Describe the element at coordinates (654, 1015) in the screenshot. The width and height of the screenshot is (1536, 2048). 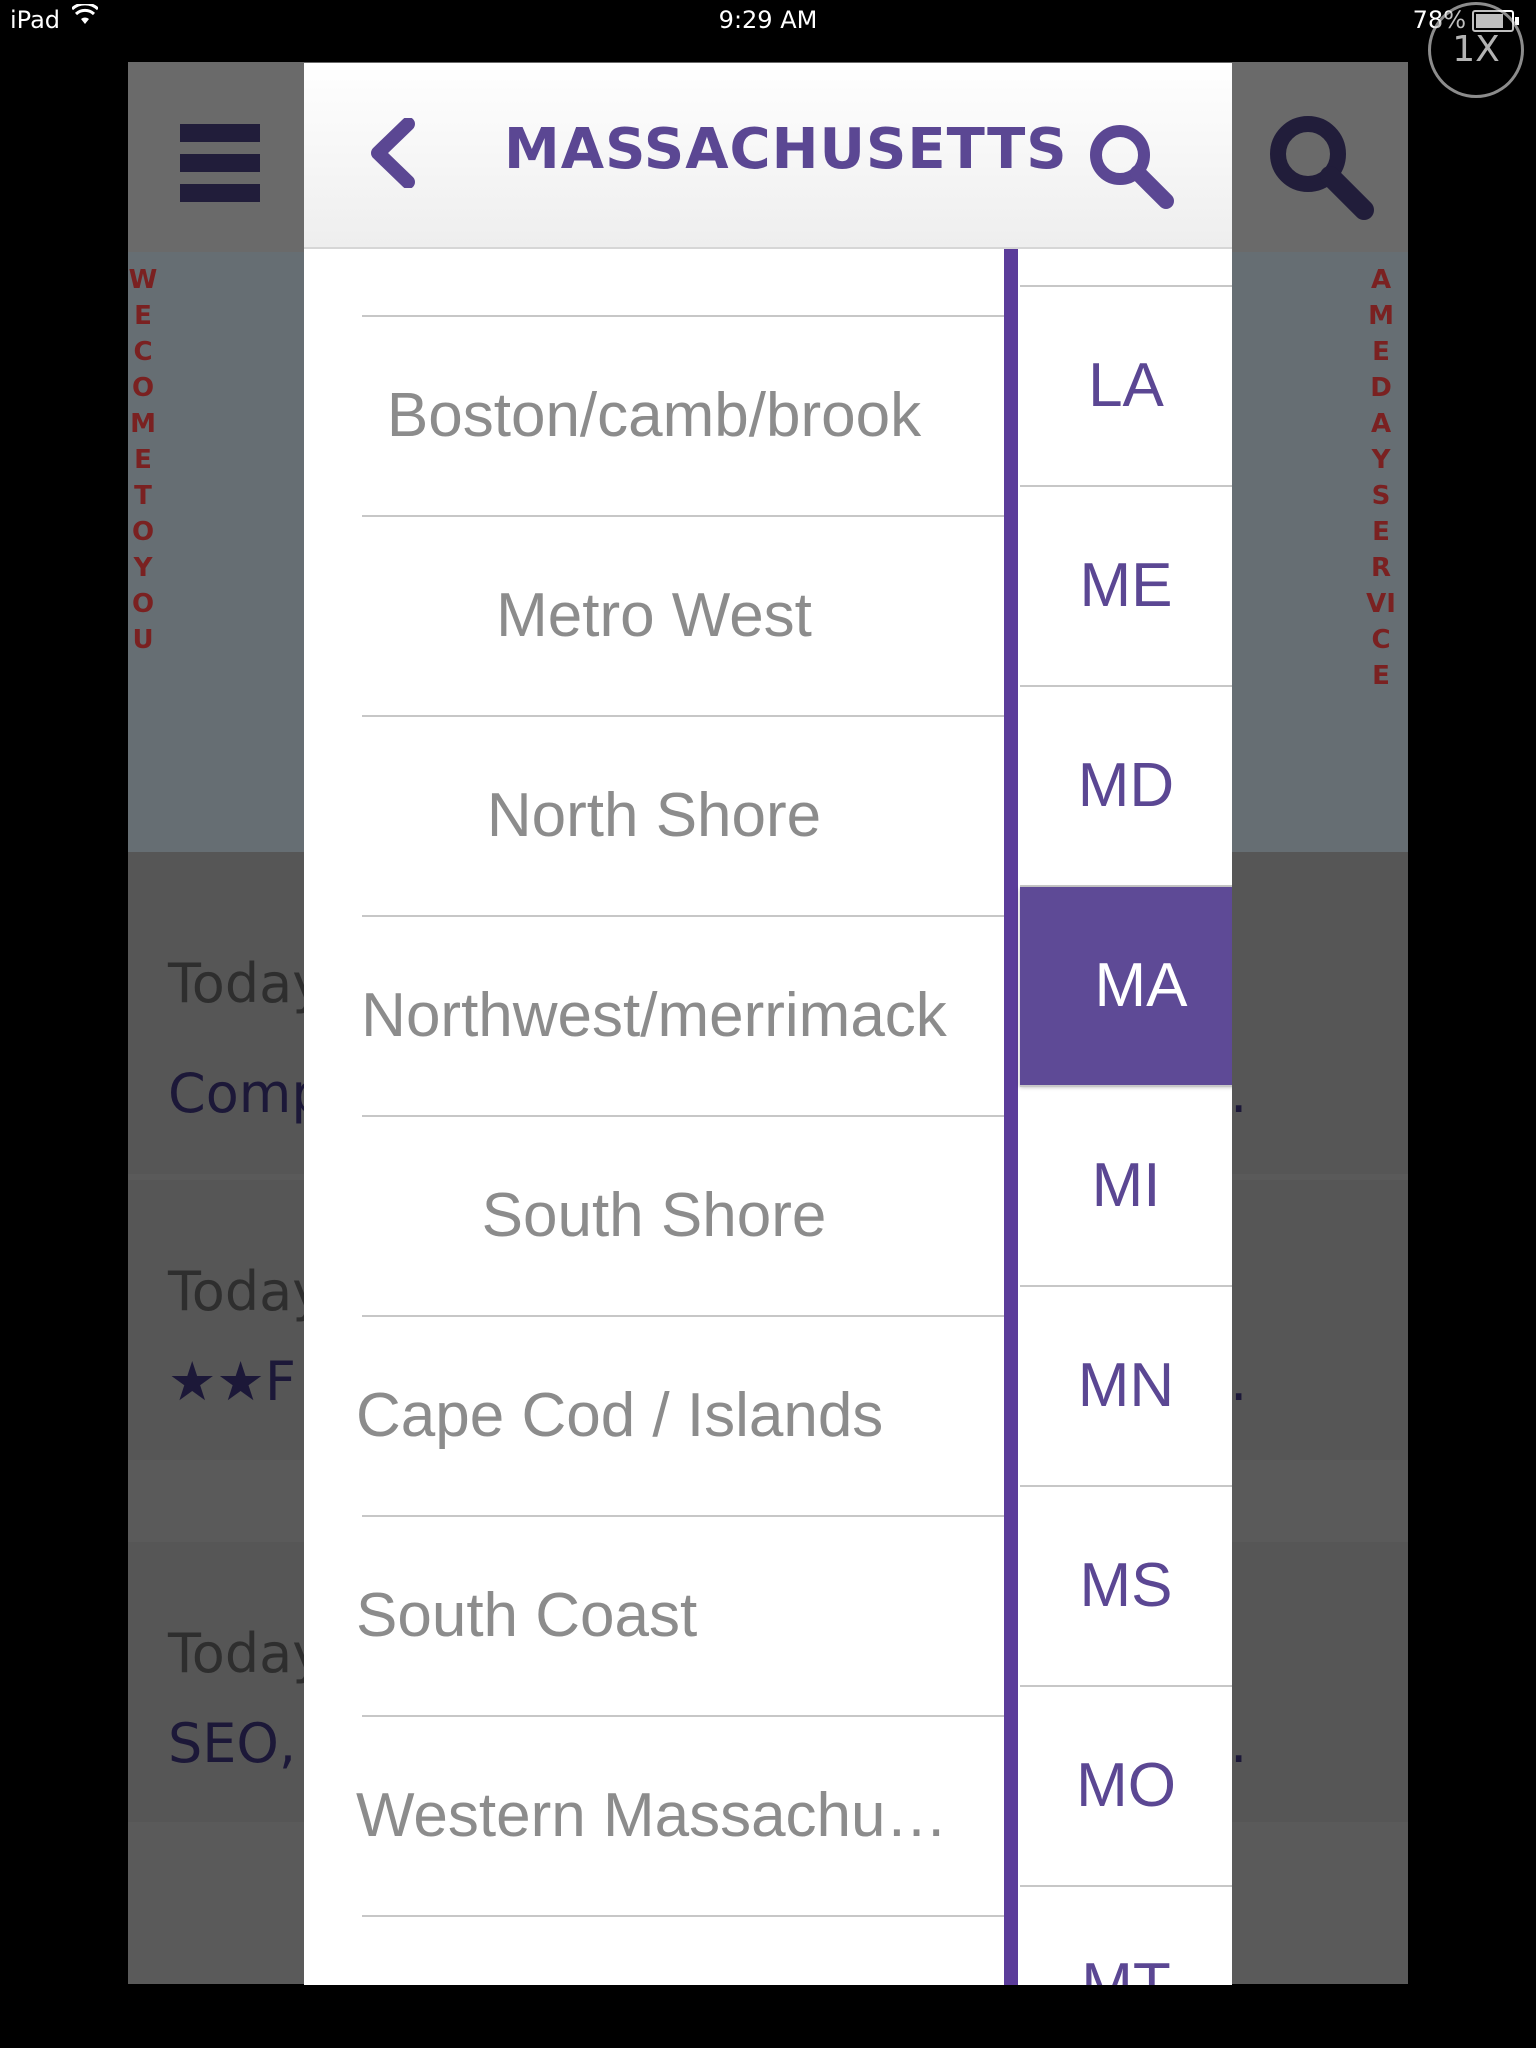
I see `region-item-northwest: Northwest/merrimack` at that location.